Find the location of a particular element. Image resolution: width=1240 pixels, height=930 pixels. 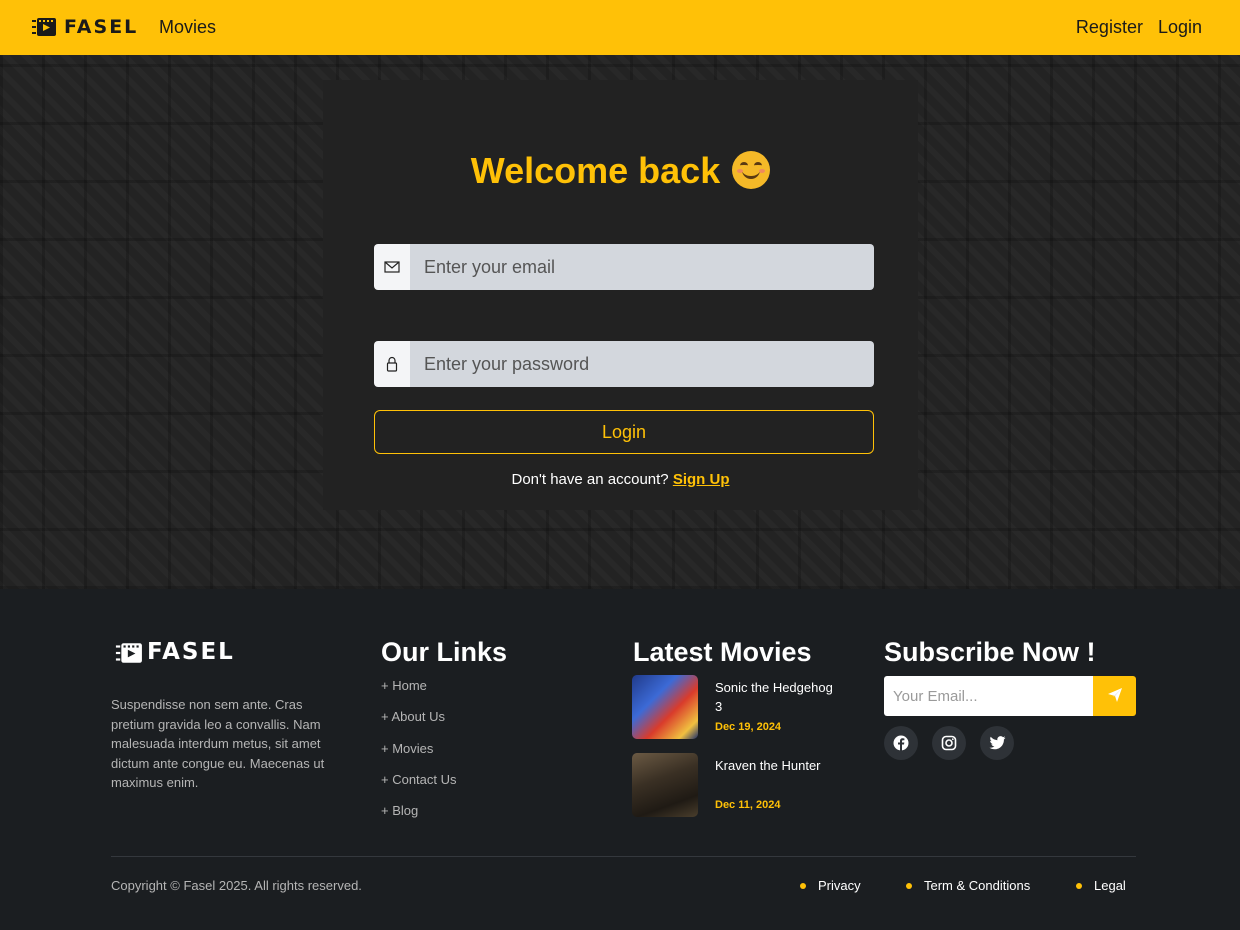

footer-link-contact-us: + Contact Us is located at coordinates (419, 787).